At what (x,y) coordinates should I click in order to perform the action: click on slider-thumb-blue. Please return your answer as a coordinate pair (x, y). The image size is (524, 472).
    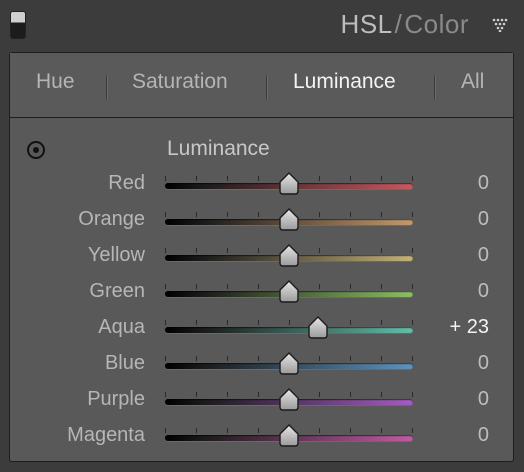
    Looking at the image, I should click on (289, 364).